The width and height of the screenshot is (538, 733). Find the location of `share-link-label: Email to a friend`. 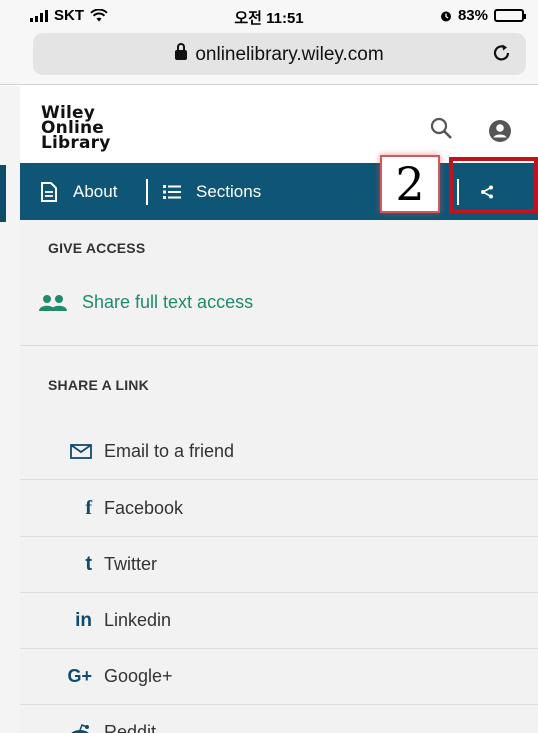

share-link-label: Email to a friend is located at coordinates (169, 451).